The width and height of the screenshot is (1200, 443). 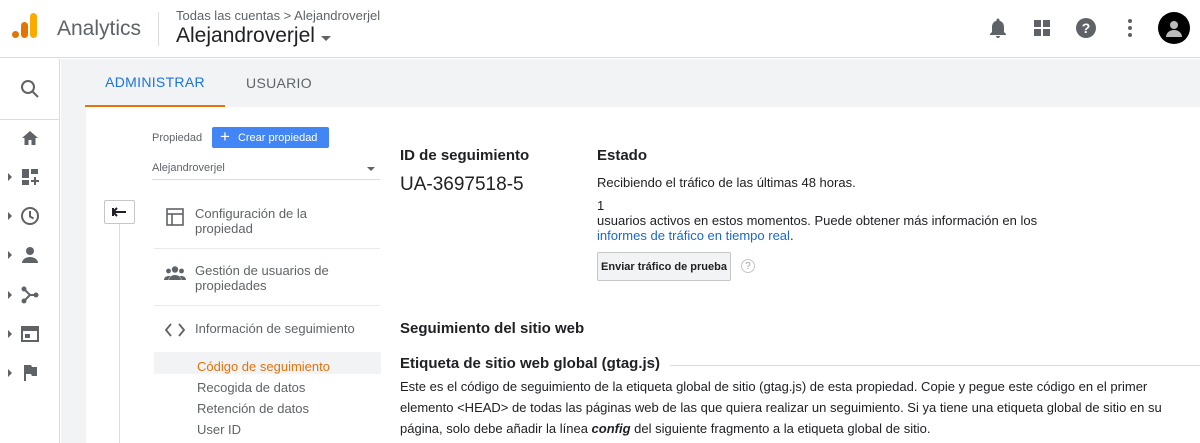 I want to click on menu-tracking-info-label: Información de seguimiento, so click(x=275, y=328).